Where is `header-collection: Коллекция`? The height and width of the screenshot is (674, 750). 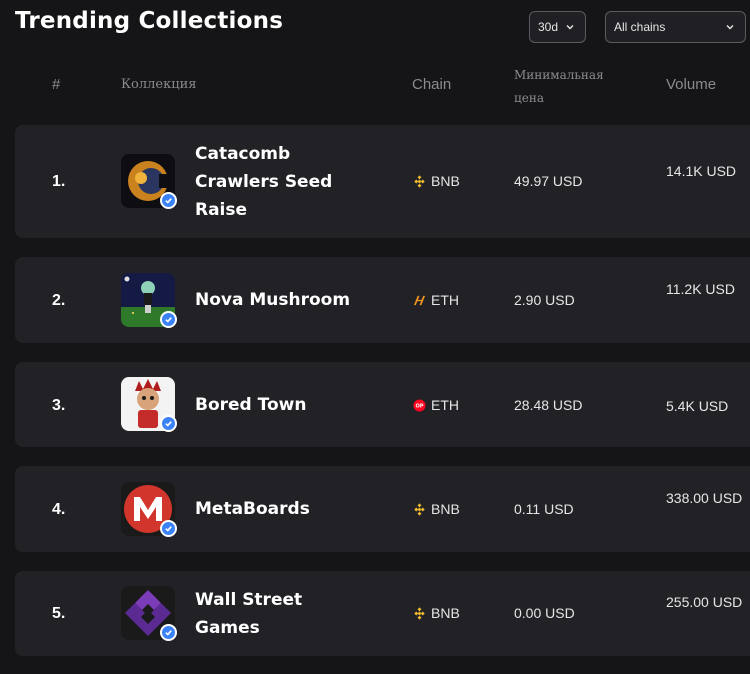
header-collection: Коллекция is located at coordinates (159, 84).